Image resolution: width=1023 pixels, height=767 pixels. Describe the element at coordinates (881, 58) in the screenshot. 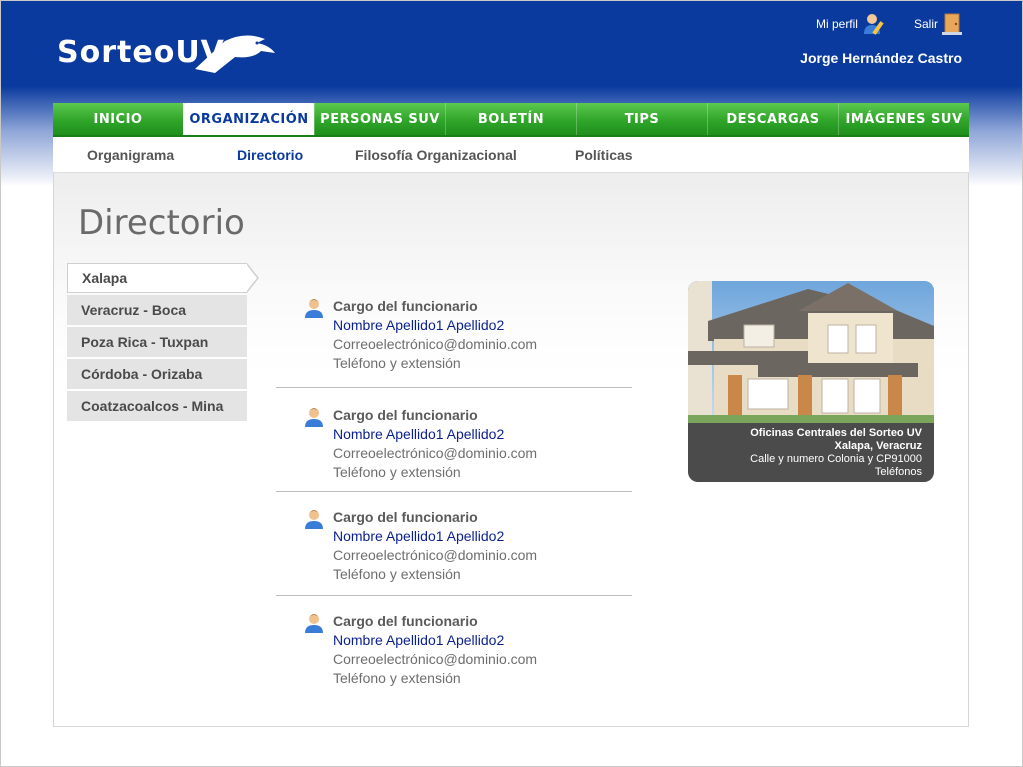

I see `user-name: Jorge Hernández Castro` at that location.